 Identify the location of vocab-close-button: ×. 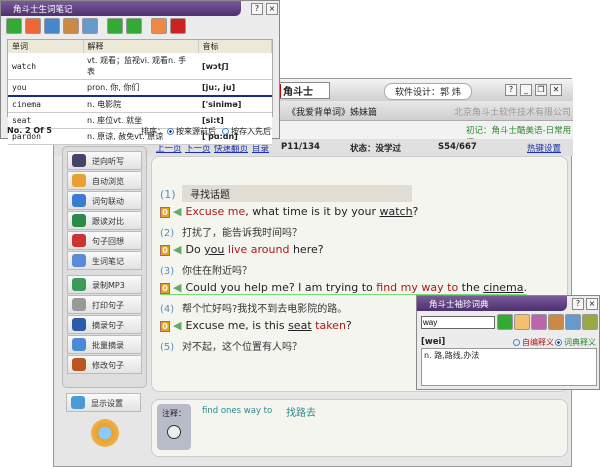
(272, 9).